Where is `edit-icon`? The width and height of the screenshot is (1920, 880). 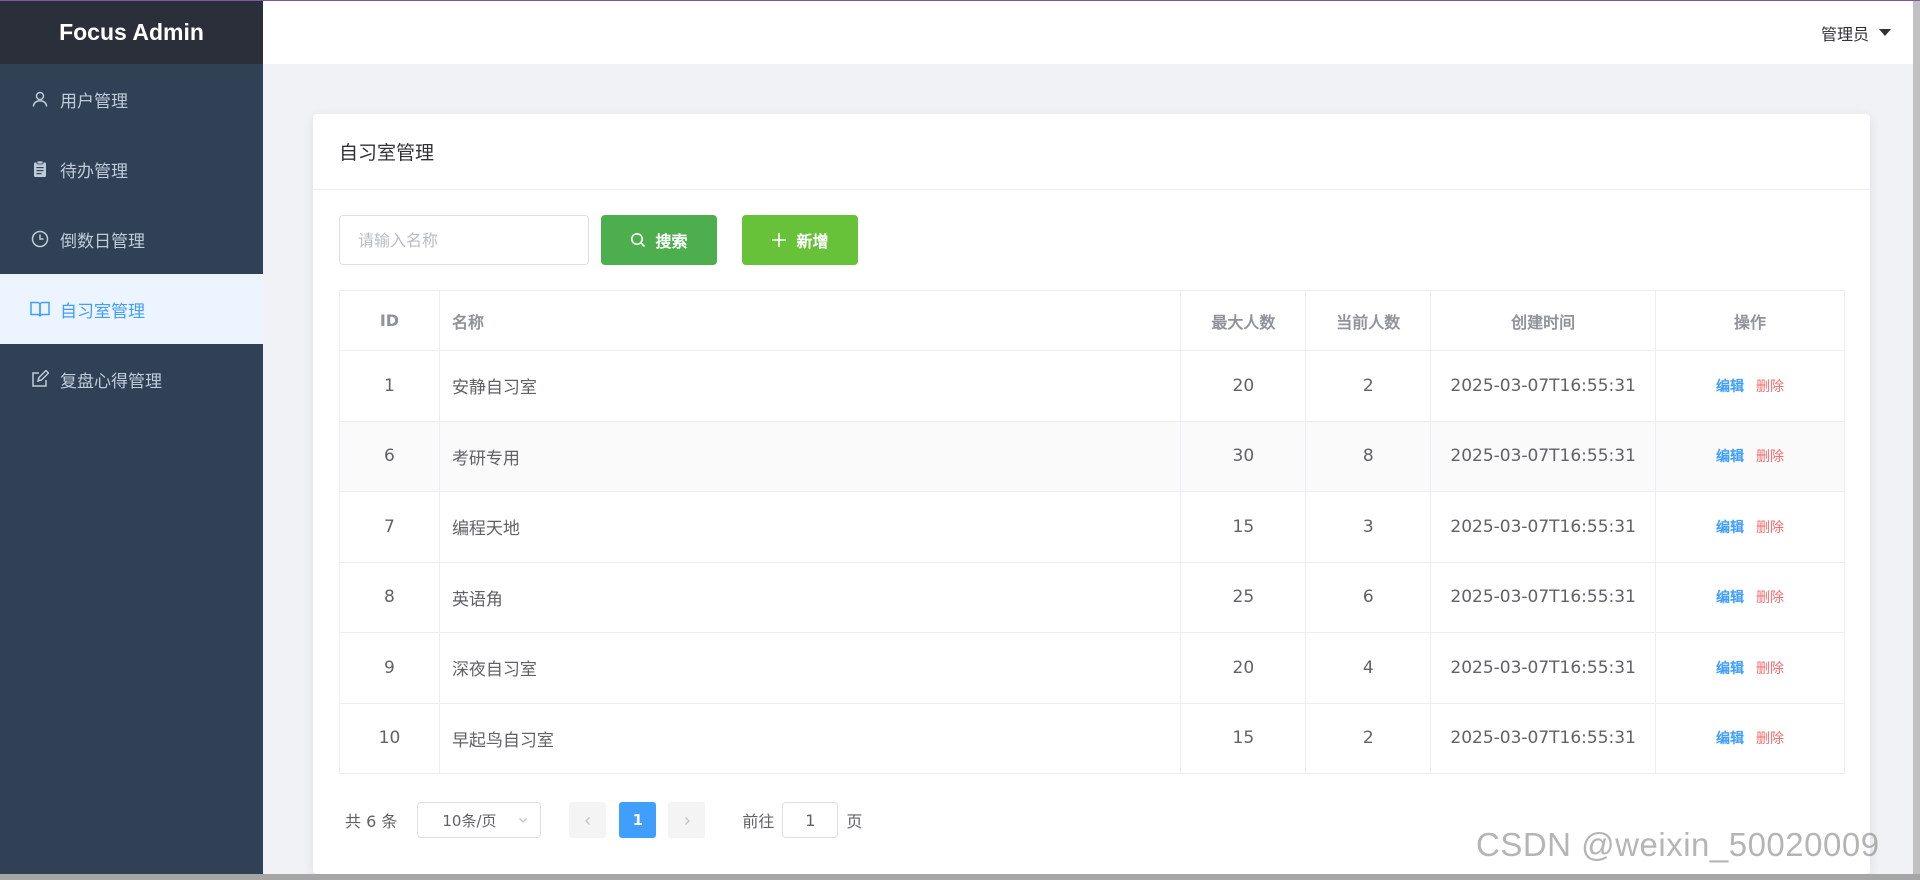
edit-icon is located at coordinates (40, 379).